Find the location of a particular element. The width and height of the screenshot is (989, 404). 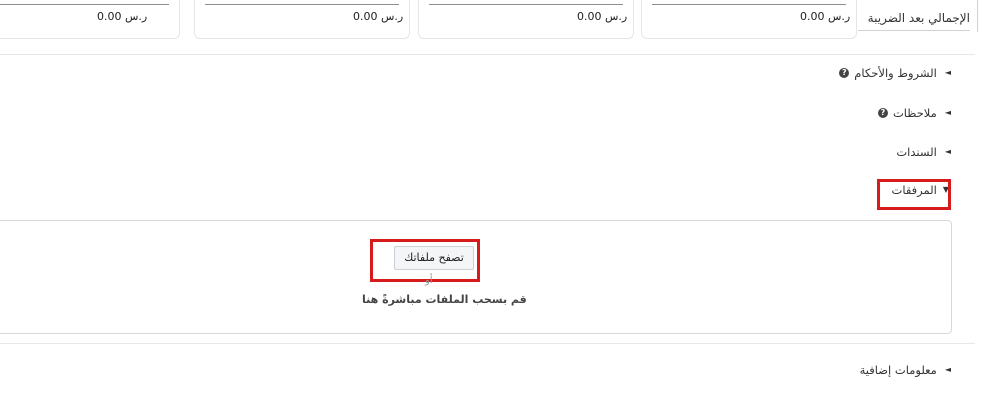

section-terms-label: الشروط والأحكام is located at coordinates (895, 73).